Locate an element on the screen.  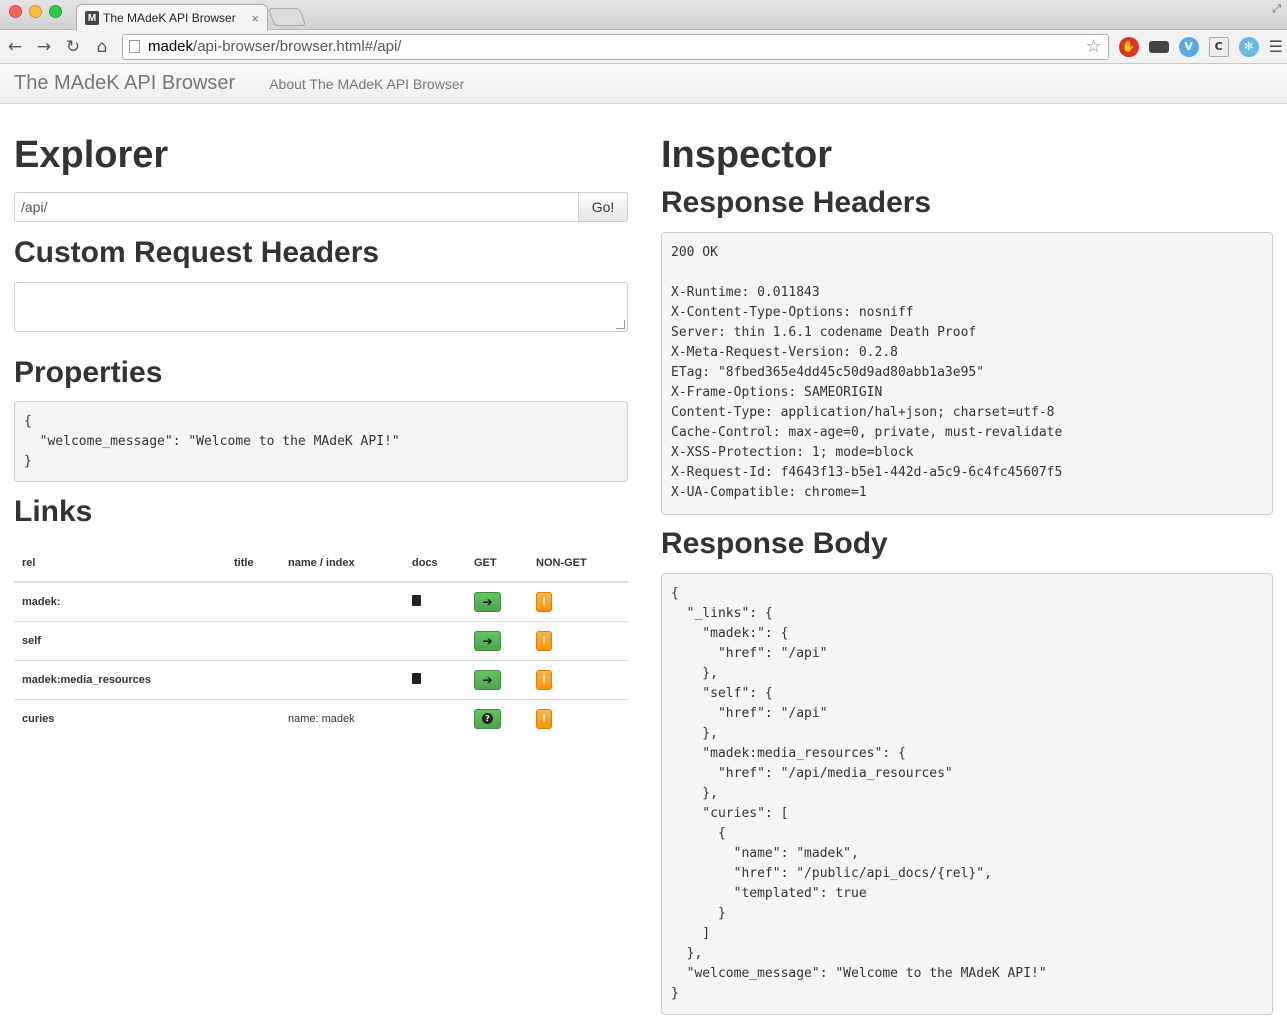
table-row: self ➔ ! is located at coordinates (321, 641).